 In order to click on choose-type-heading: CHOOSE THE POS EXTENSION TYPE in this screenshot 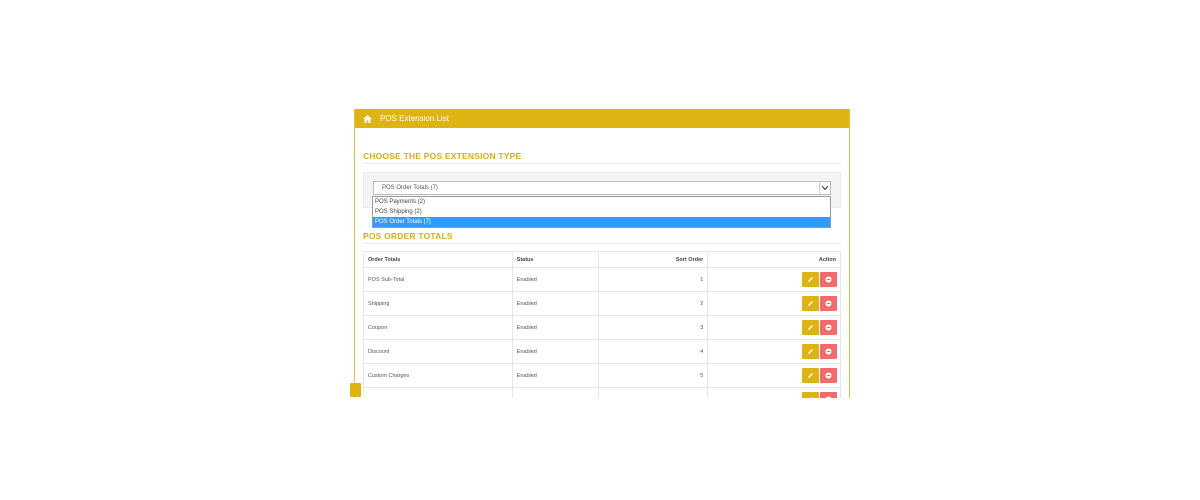, I will do `click(442, 156)`.